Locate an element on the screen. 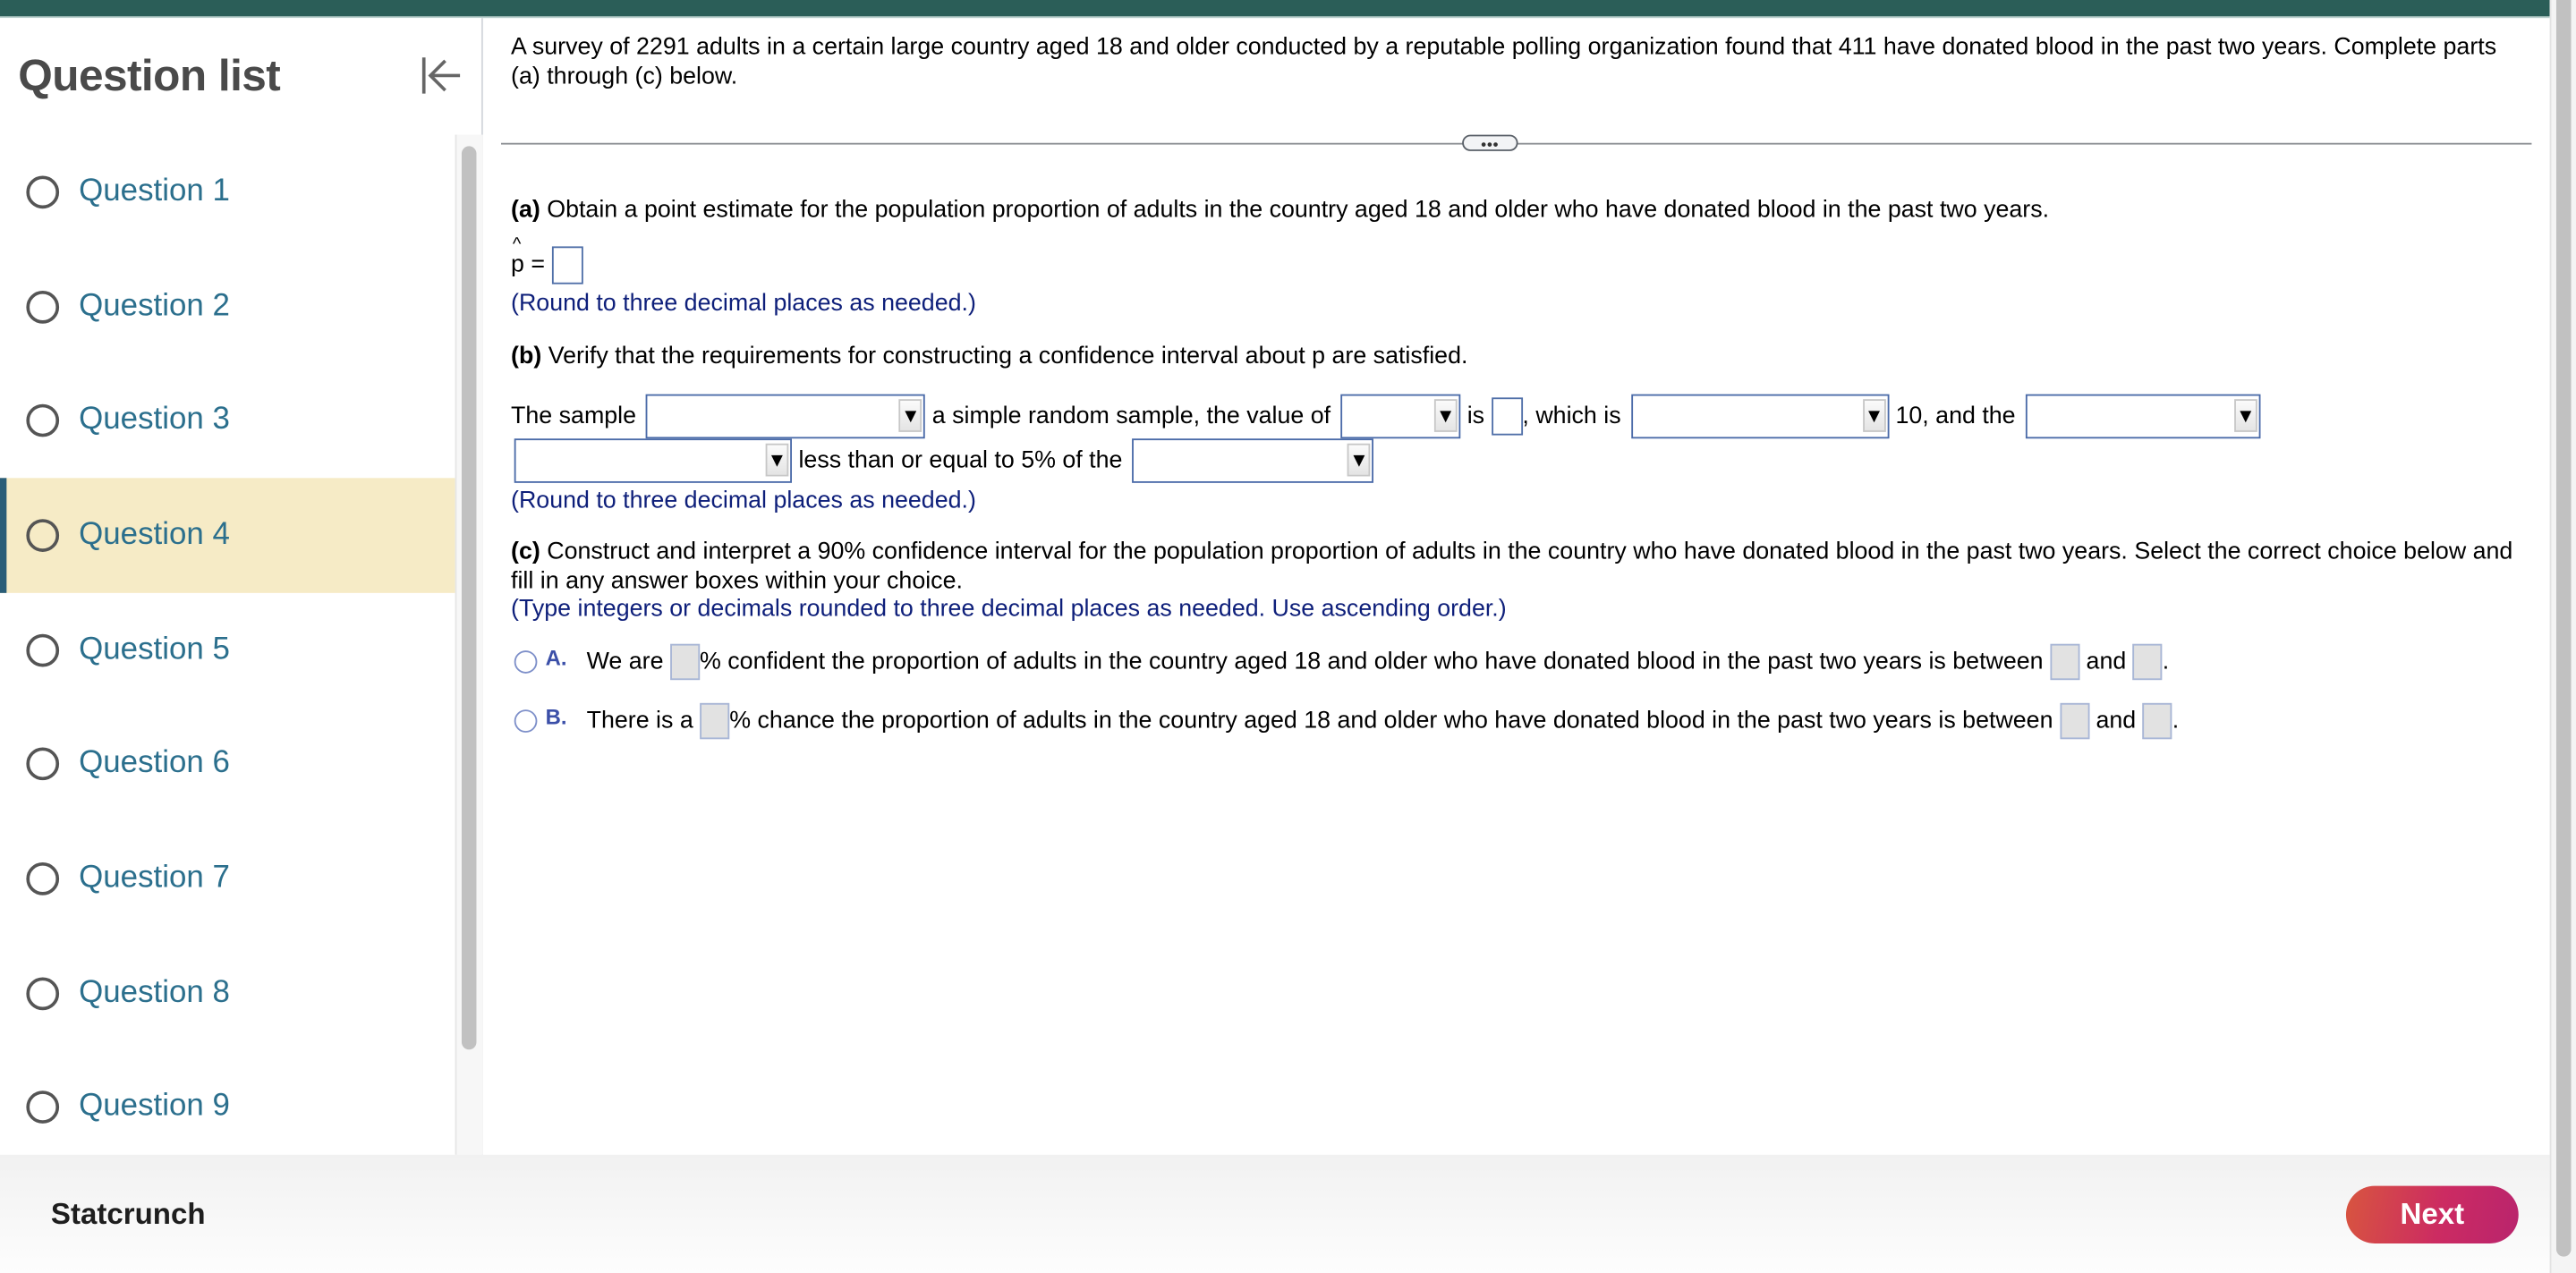  option-a-and: and is located at coordinates (2106, 662).